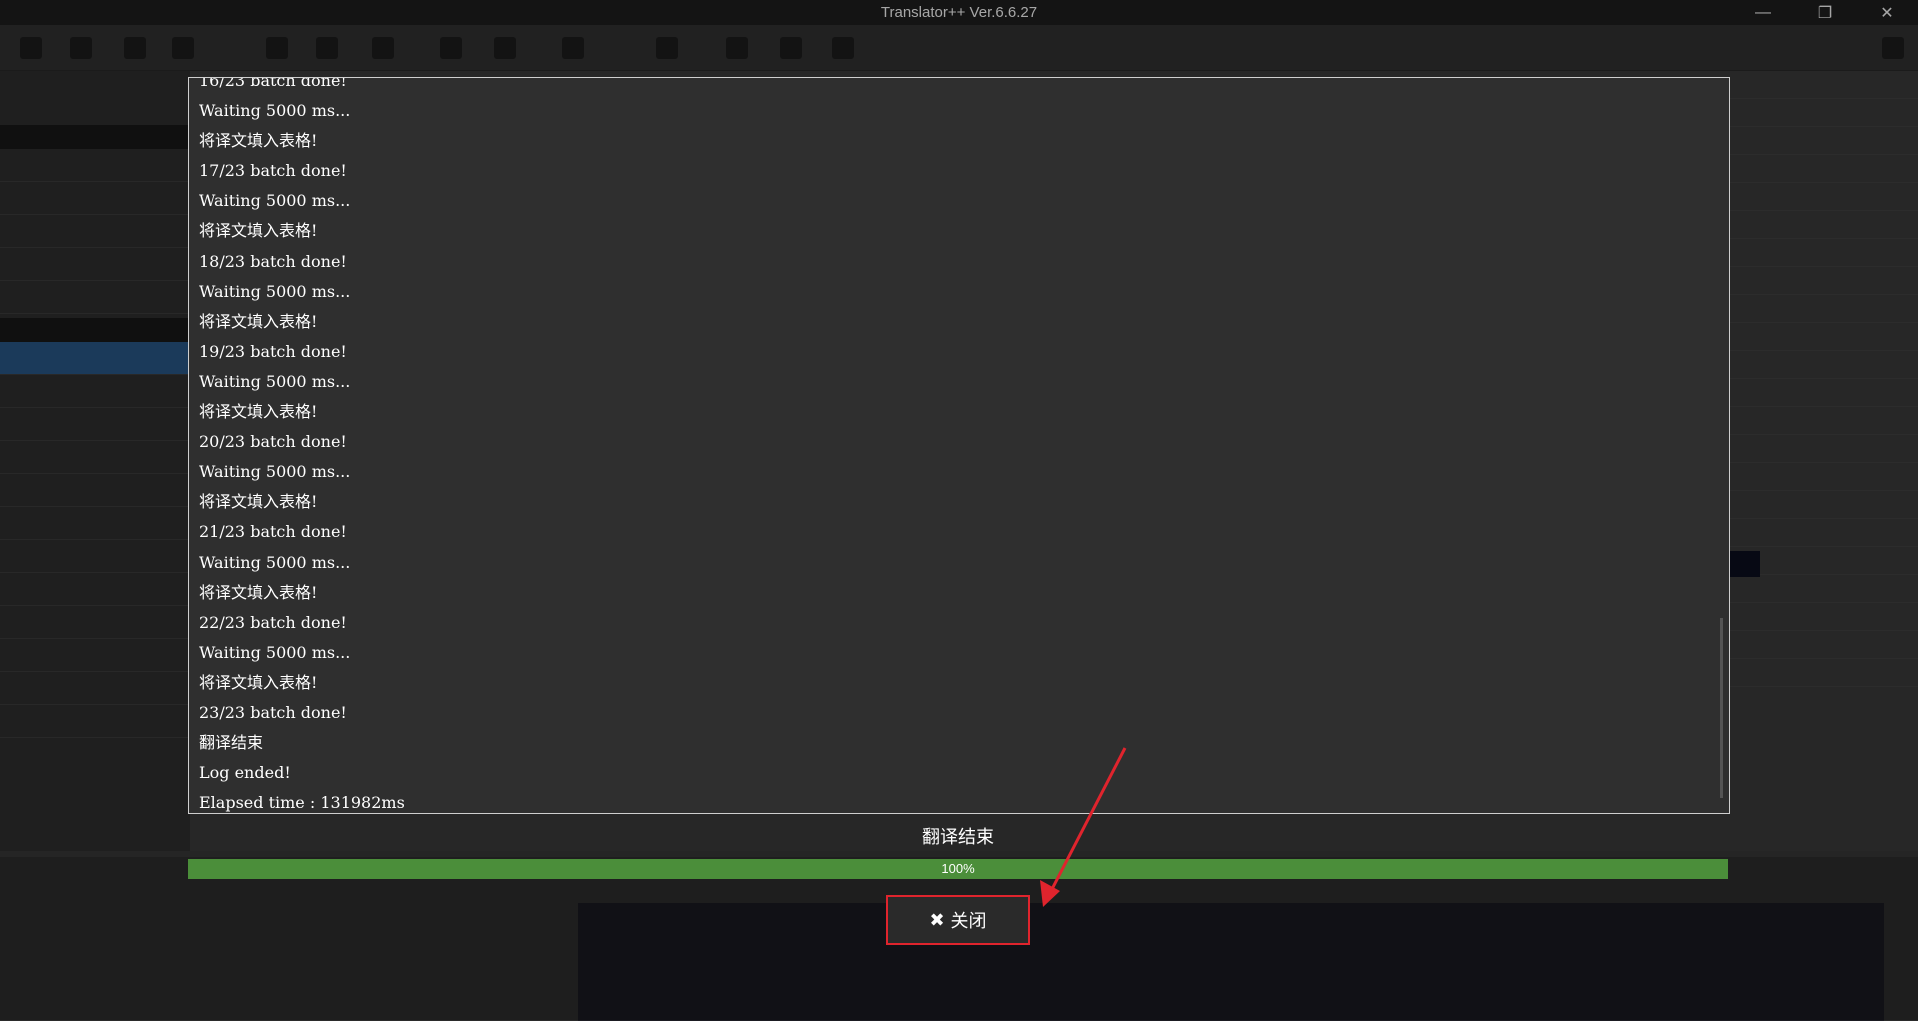 This screenshot has width=1918, height=1021. What do you see at coordinates (1087, 820) in the screenshot?
I see `arrow-line` at bounding box center [1087, 820].